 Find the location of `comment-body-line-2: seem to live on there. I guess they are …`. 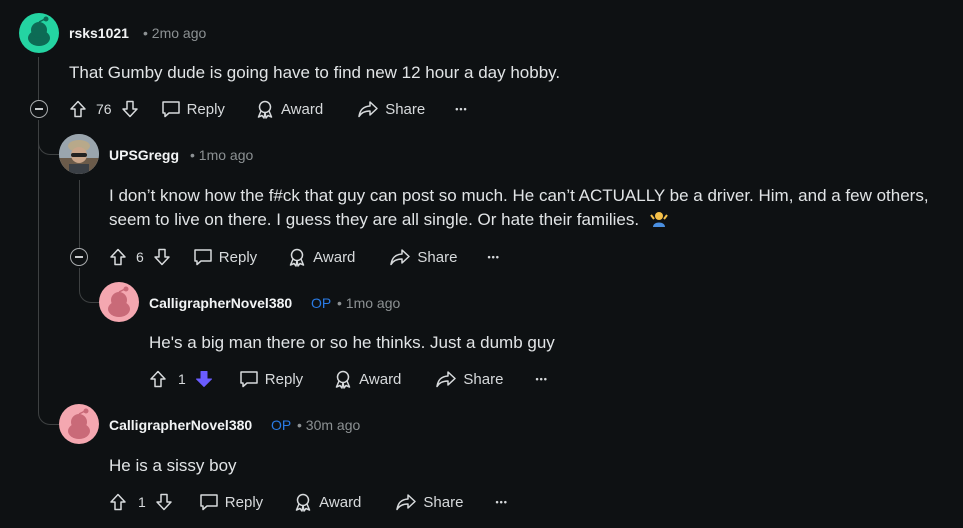

comment-body-line-2: seem to live on there. I guess they are … is located at coordinates (388, 221).